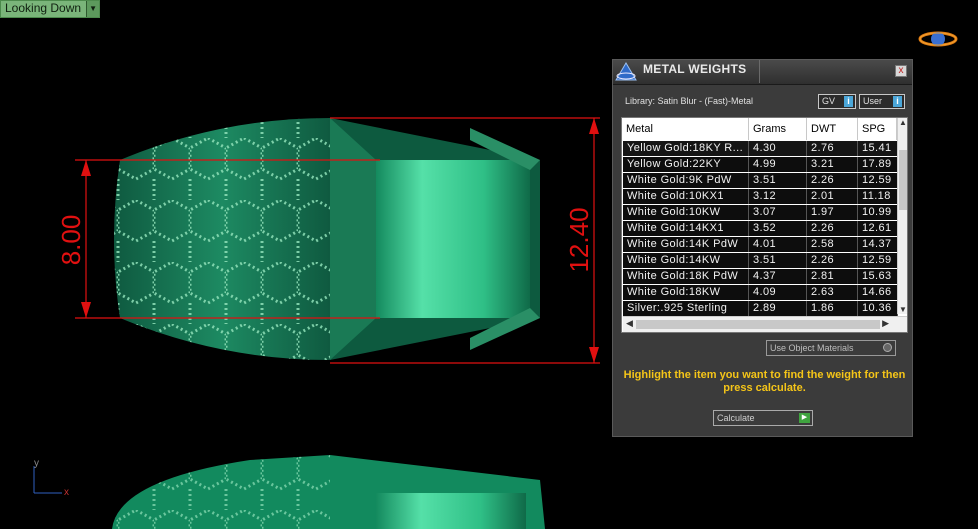 This screenshot has width=978, height=529. Describe the element at coordinates (778, 292) in the screenshot. I see `cell-grams: 4.09` at that location.